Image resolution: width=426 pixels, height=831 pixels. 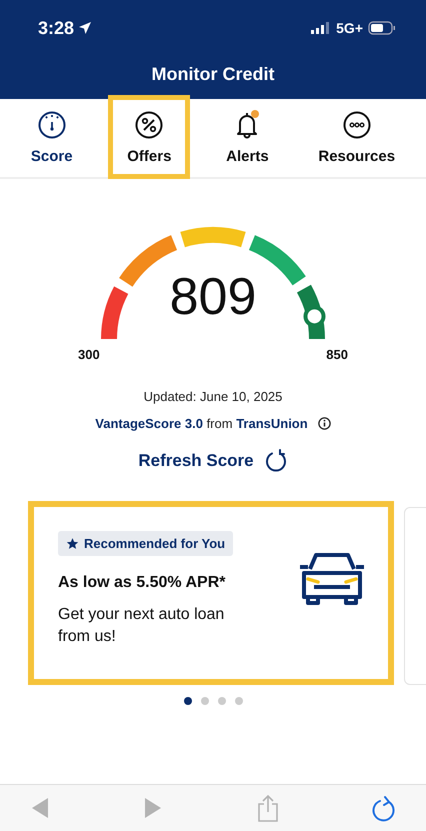 I want to click on gauge-segment, so click(x=213, y=237).